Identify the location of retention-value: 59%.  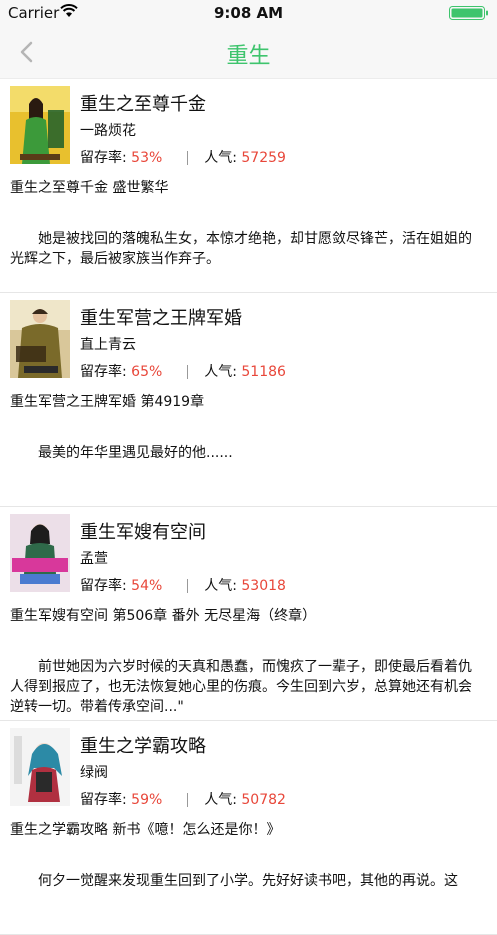
(147, 800).